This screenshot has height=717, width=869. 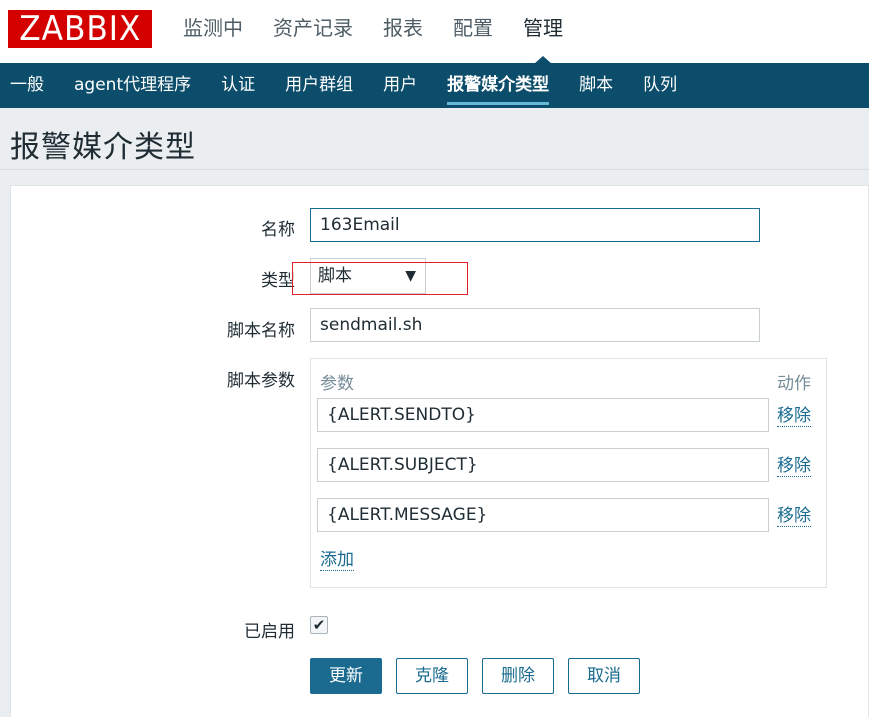 What do you see at coordinates (261, 381) in the screenshot?
I see `script-params-label: 脚本参数` at bounding box center [261, 381].